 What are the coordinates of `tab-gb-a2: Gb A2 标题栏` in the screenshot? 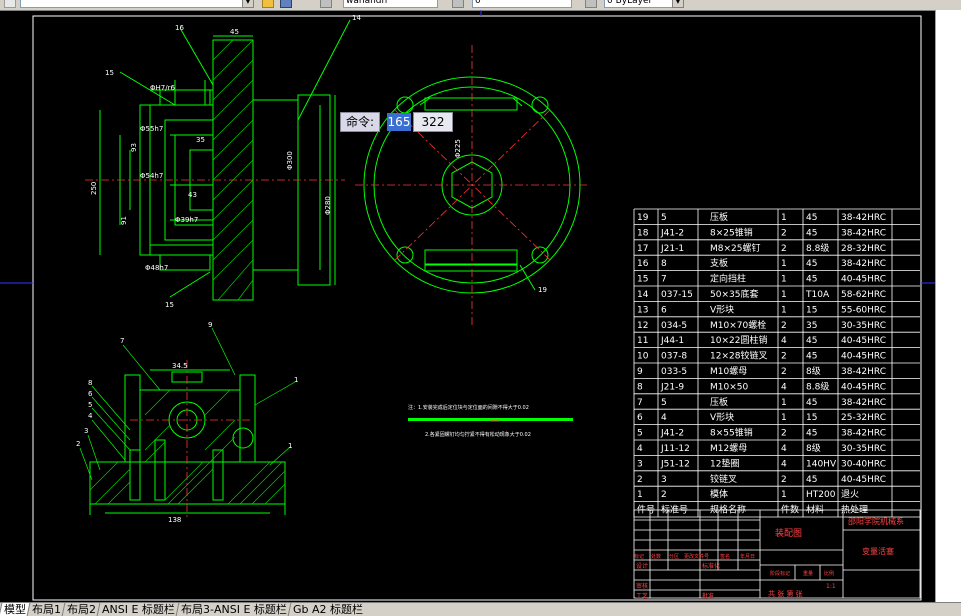 It's located at (327, 609).